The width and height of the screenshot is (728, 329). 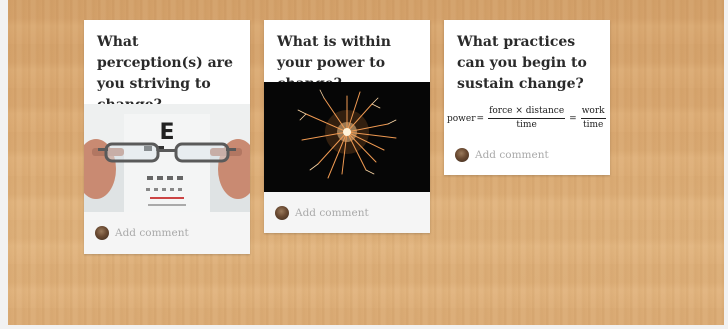 What do you see at coordinates (593, 112) in the screenshot?
I see `fraction-numerator: work` at bounding box center [593, 112].